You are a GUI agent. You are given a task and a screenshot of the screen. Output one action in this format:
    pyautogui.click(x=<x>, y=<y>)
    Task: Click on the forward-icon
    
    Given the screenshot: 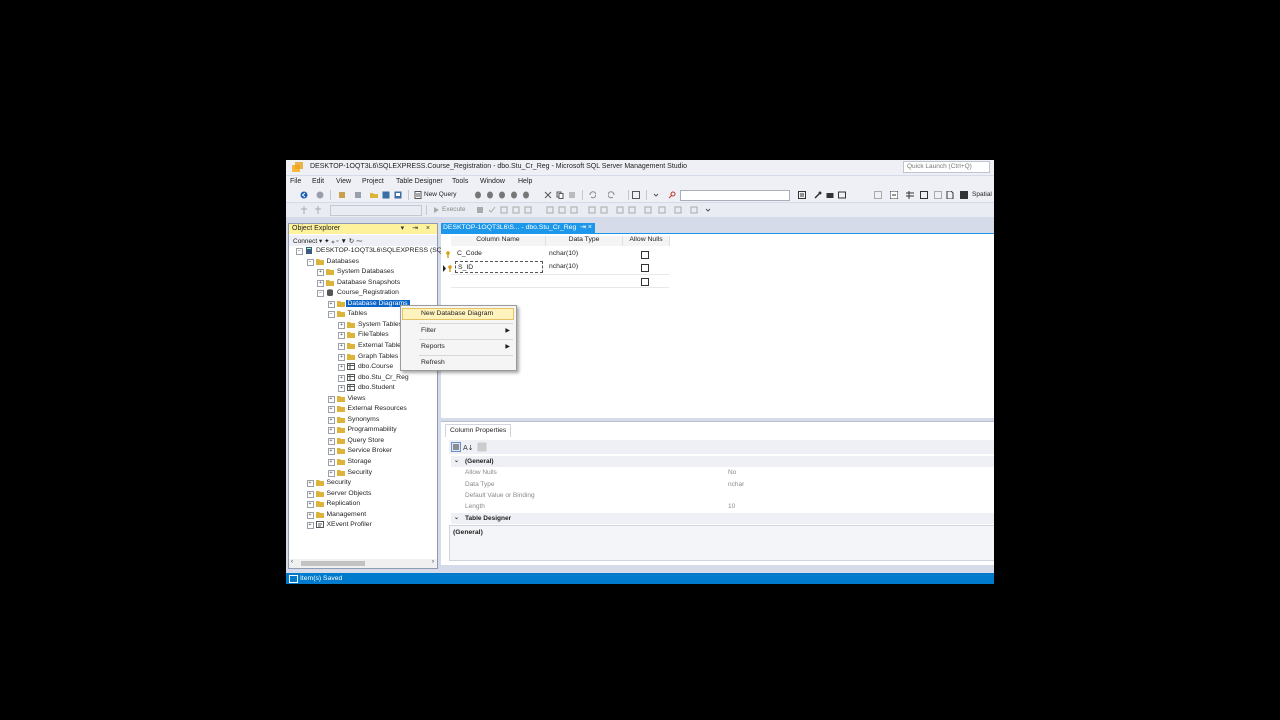 What is the action you would take?
    pyautogui.click(x=320, y=195)
    